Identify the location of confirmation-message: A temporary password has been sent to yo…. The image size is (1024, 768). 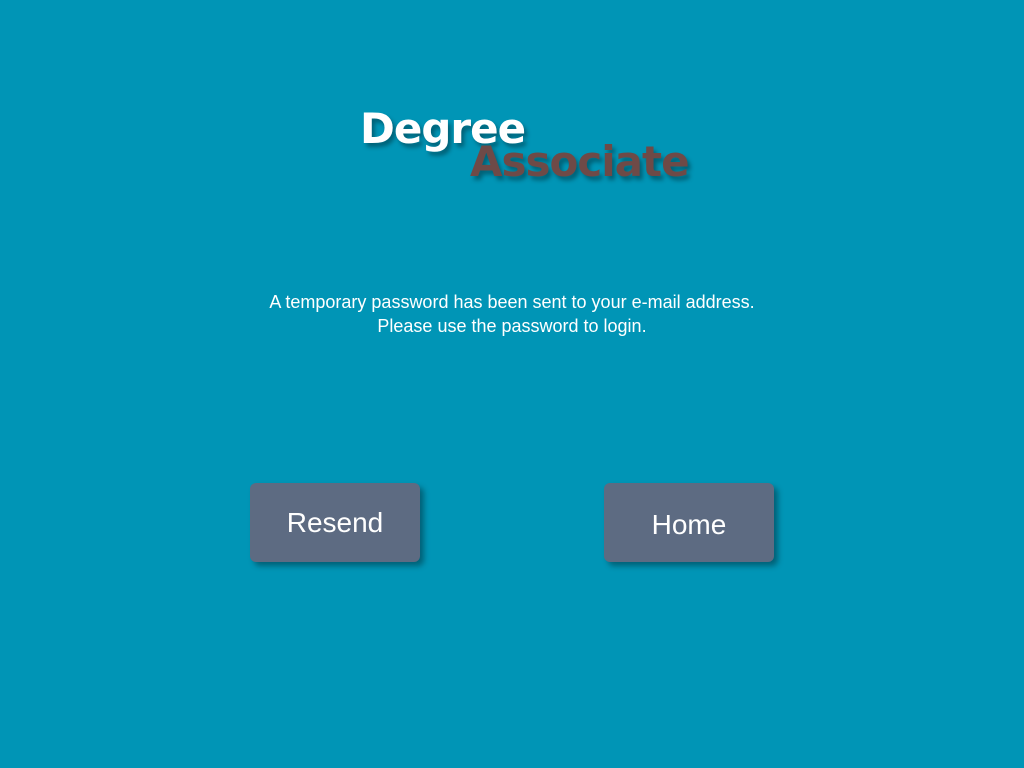
(512, 314).